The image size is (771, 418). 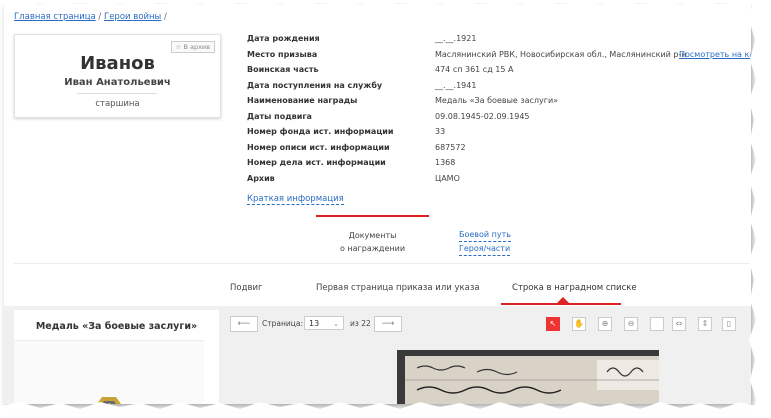 I want to click on page-total: из 22, so click(x=360, y=323).